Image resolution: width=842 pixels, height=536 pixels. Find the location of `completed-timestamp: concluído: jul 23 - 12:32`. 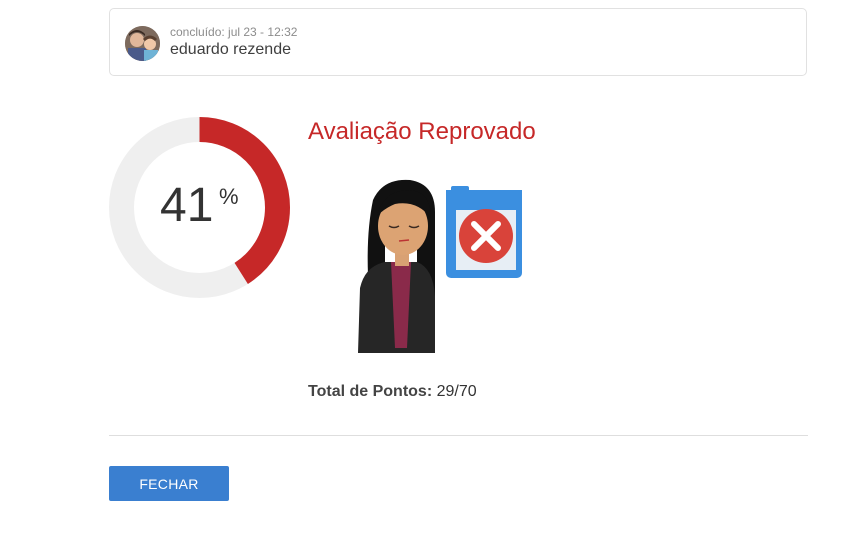

completed-timestamp: concluído: jul 23 - 12:32 is located at coordinates (234, 32).